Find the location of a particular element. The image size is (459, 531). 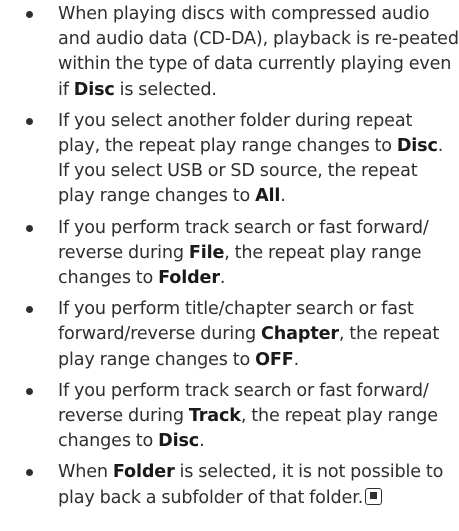

end-of-section-icon is located at coordinates (374, 496).